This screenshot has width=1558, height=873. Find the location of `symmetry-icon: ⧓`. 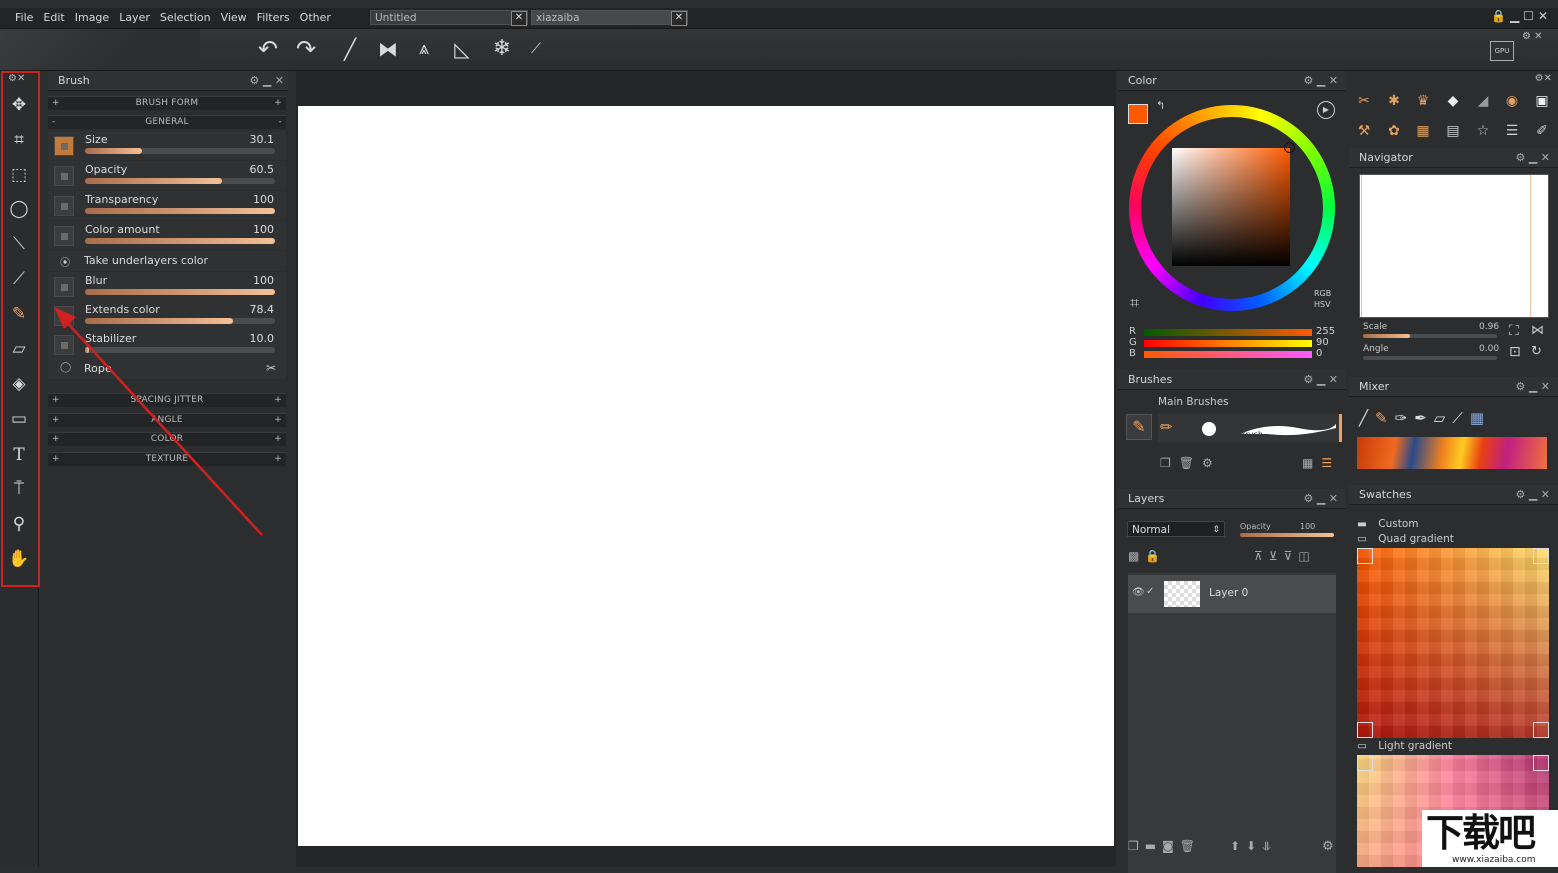

symmetry-icon: ⧓ is located at coordinates (388, 49).